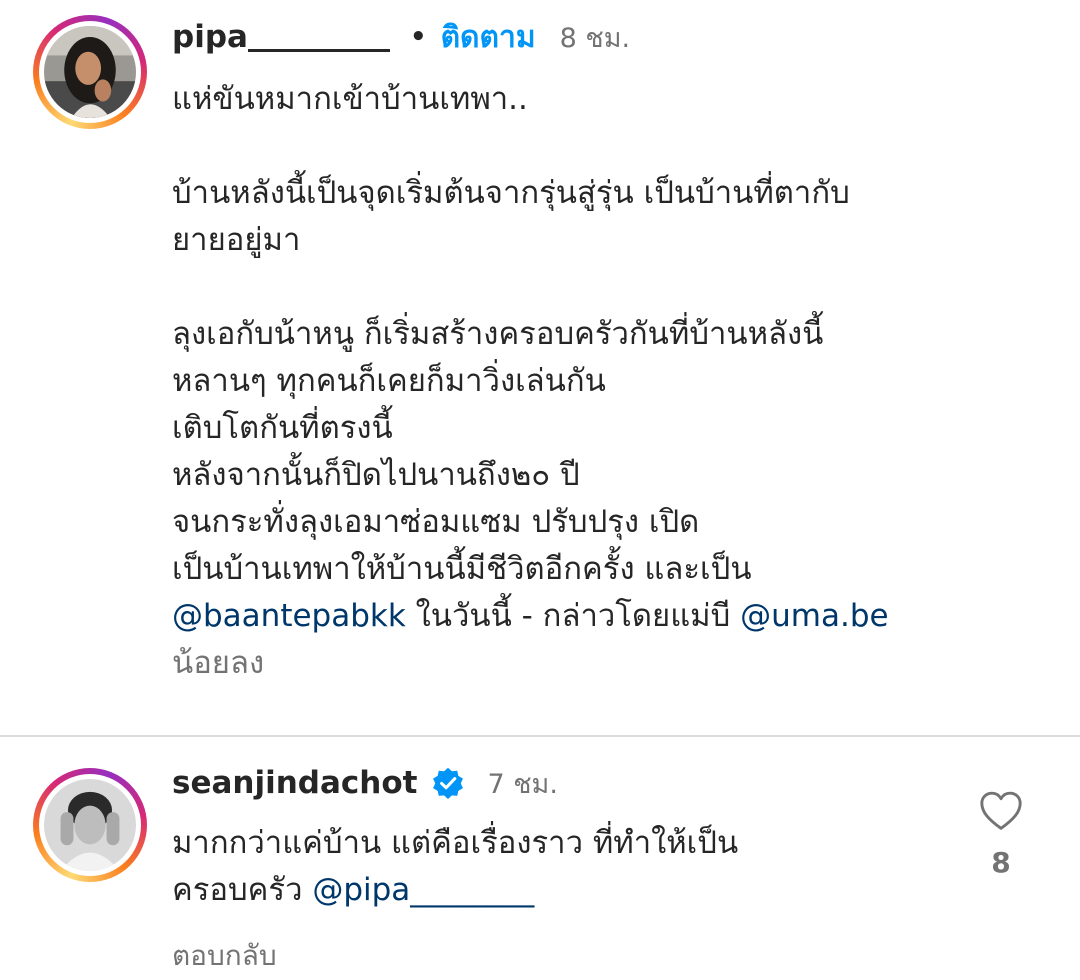 The height and width of the screenshot is (980, 1080). I want to click on comment-divider, so click(540, 736).